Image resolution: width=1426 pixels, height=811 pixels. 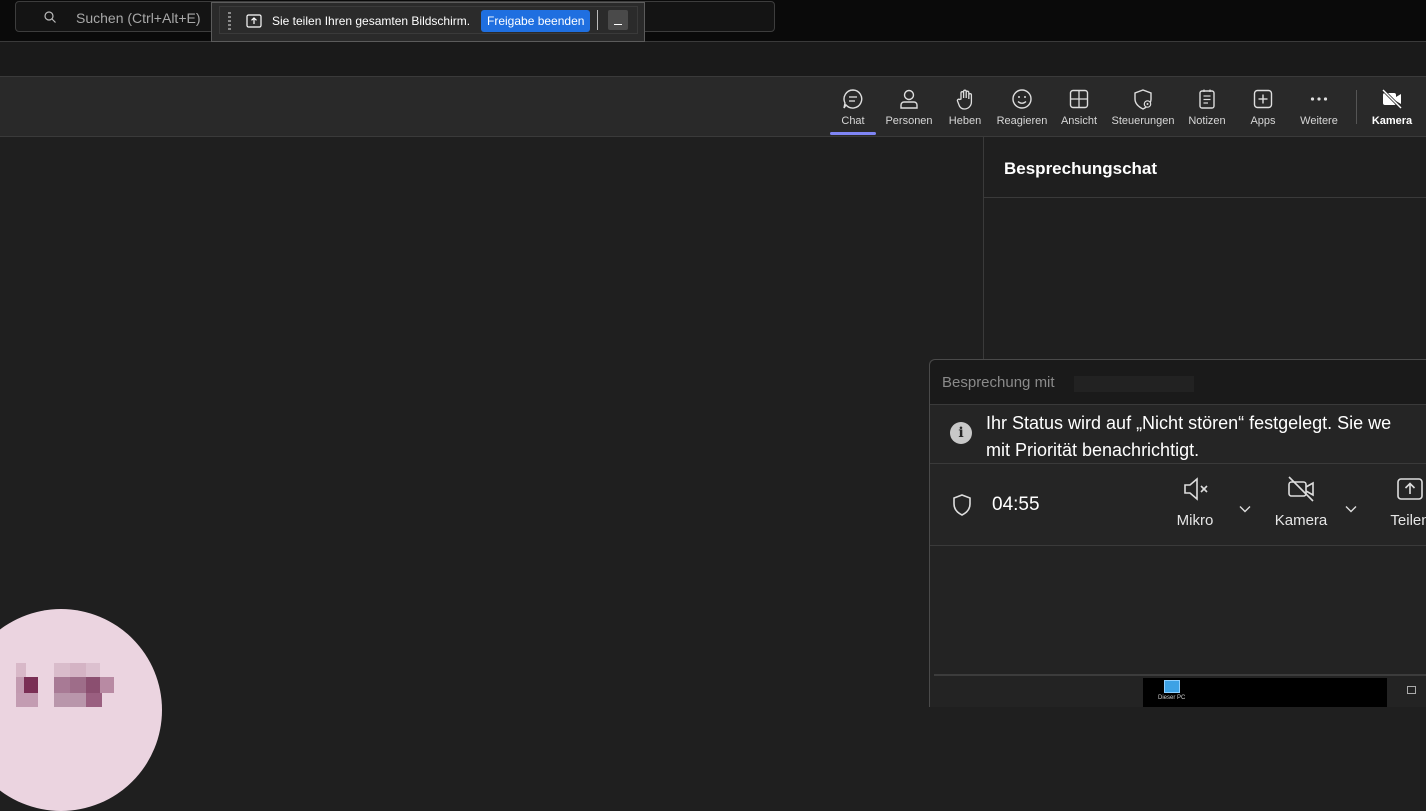 I want to click on show-desktop-icon, so click(x=1411, y=690).